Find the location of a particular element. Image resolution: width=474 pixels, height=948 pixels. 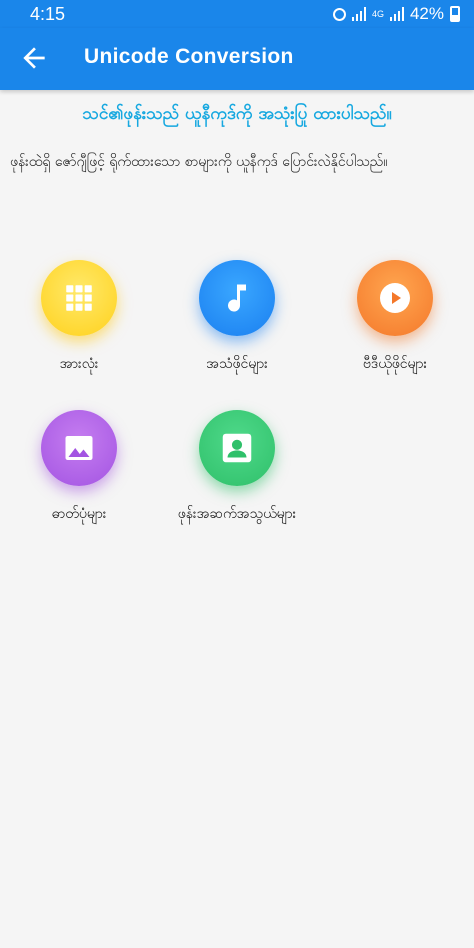

photo-circle is located at coordinates (79, 448).